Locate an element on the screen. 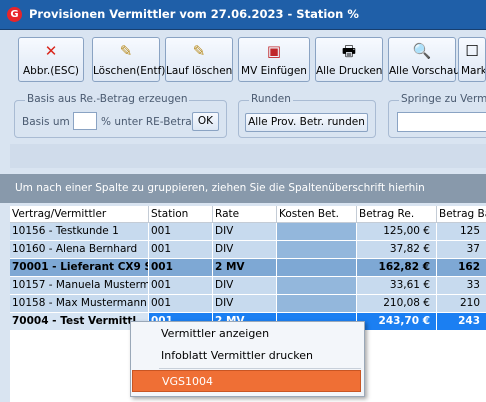 Image resolution: width=486 pixels, height=402 pixels. cell-betrag-re: 125,00 € is located at coordinates (397, 231).